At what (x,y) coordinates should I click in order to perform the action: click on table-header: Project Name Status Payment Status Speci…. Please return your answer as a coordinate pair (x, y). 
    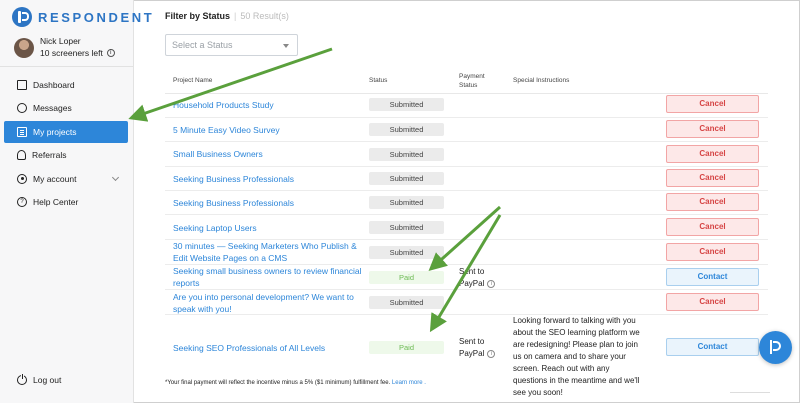
    Looking at the image, I should click on (465, 83).